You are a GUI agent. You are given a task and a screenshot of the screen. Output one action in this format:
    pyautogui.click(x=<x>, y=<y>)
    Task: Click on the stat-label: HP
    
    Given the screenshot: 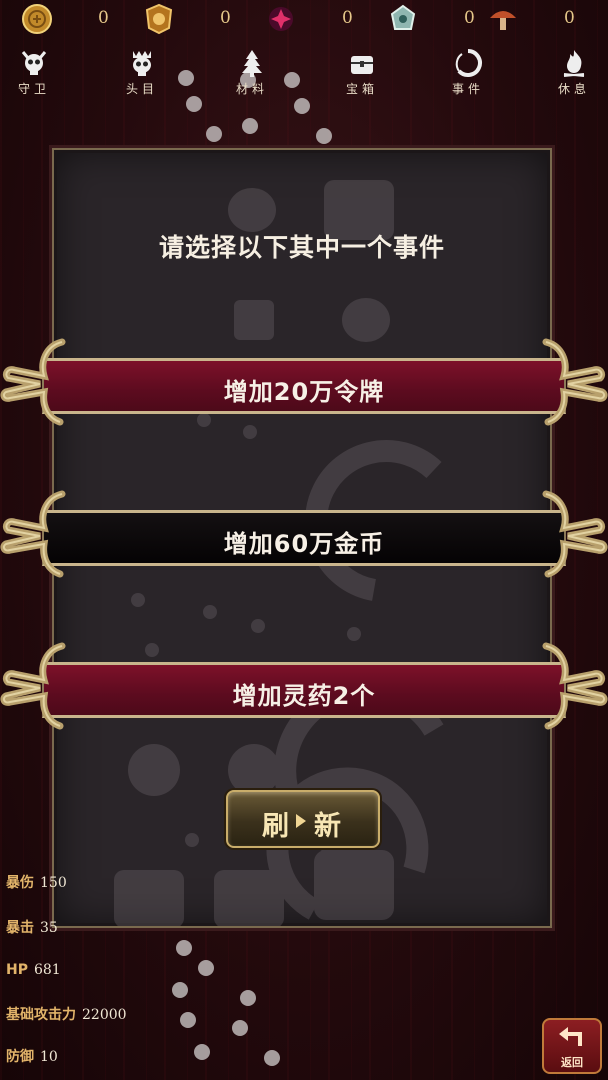 What is the action you would take?
    pyautogui.click(x=17, y=970)
    